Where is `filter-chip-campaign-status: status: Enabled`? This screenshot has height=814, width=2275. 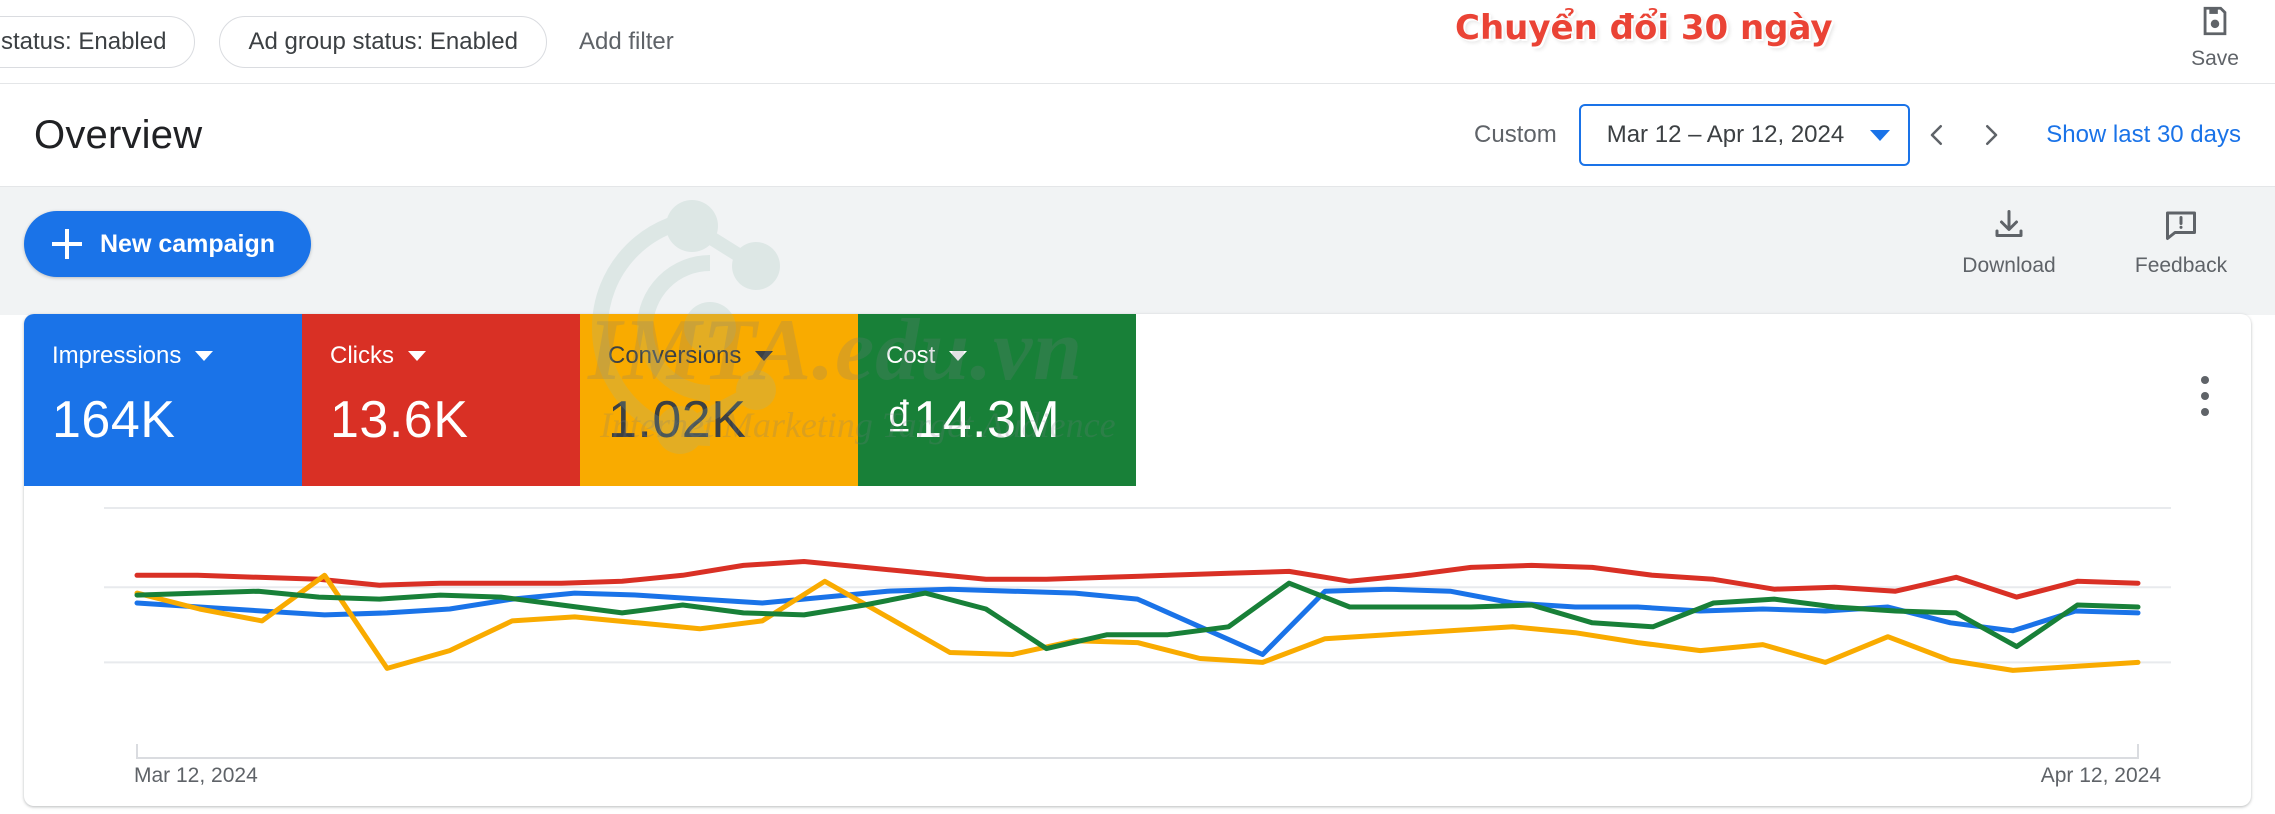 filter-chip-campaign-status: status: Enabled is located at coordinates (98, 42).